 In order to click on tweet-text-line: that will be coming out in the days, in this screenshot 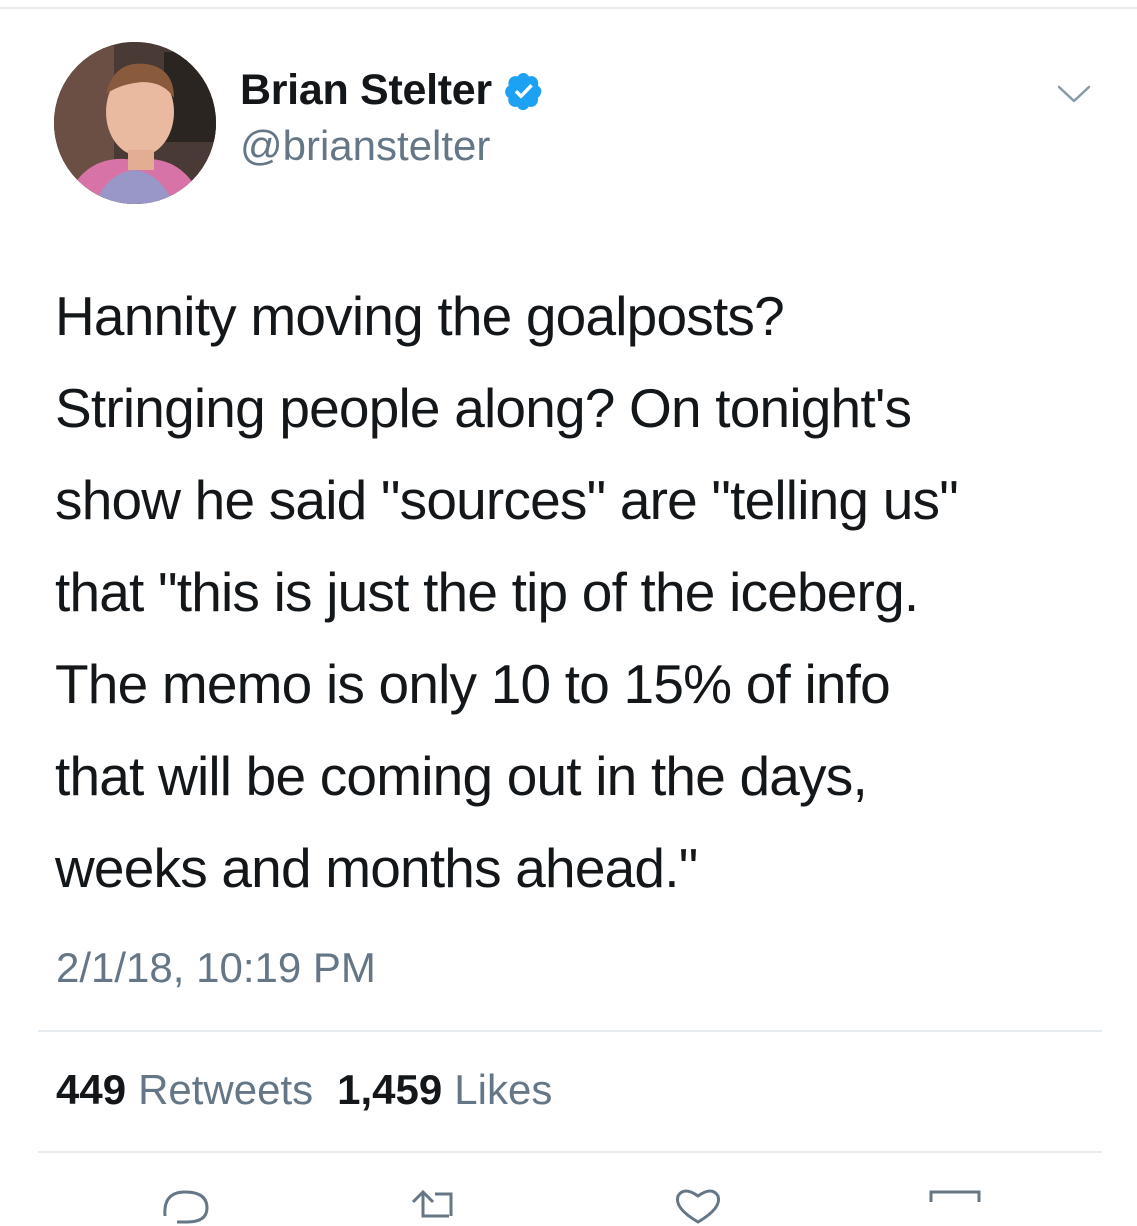, I will do `click(461, 776)`.